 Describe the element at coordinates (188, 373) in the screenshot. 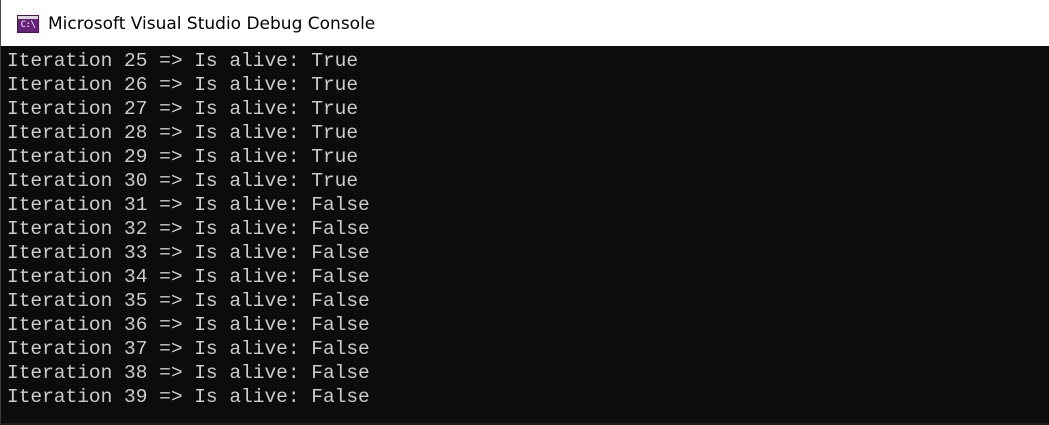

I see `console-line: Iteration 38 => Is alive: False` at that location.